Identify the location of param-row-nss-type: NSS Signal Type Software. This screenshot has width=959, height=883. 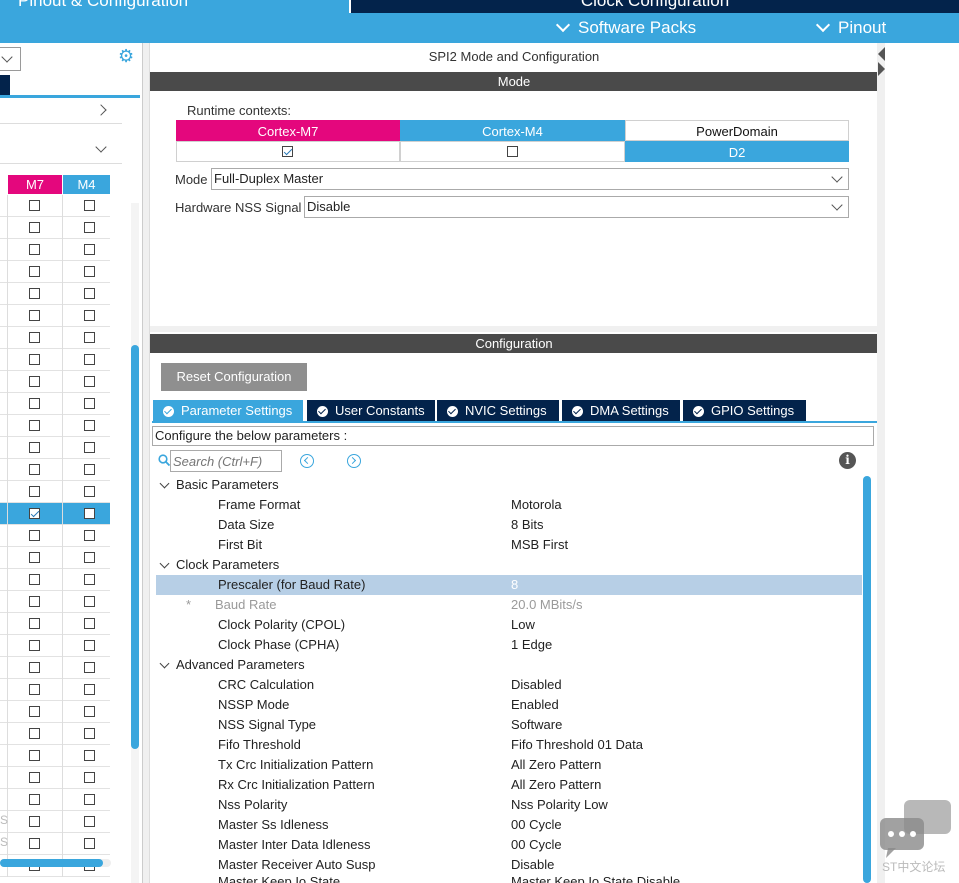
(509, 725).